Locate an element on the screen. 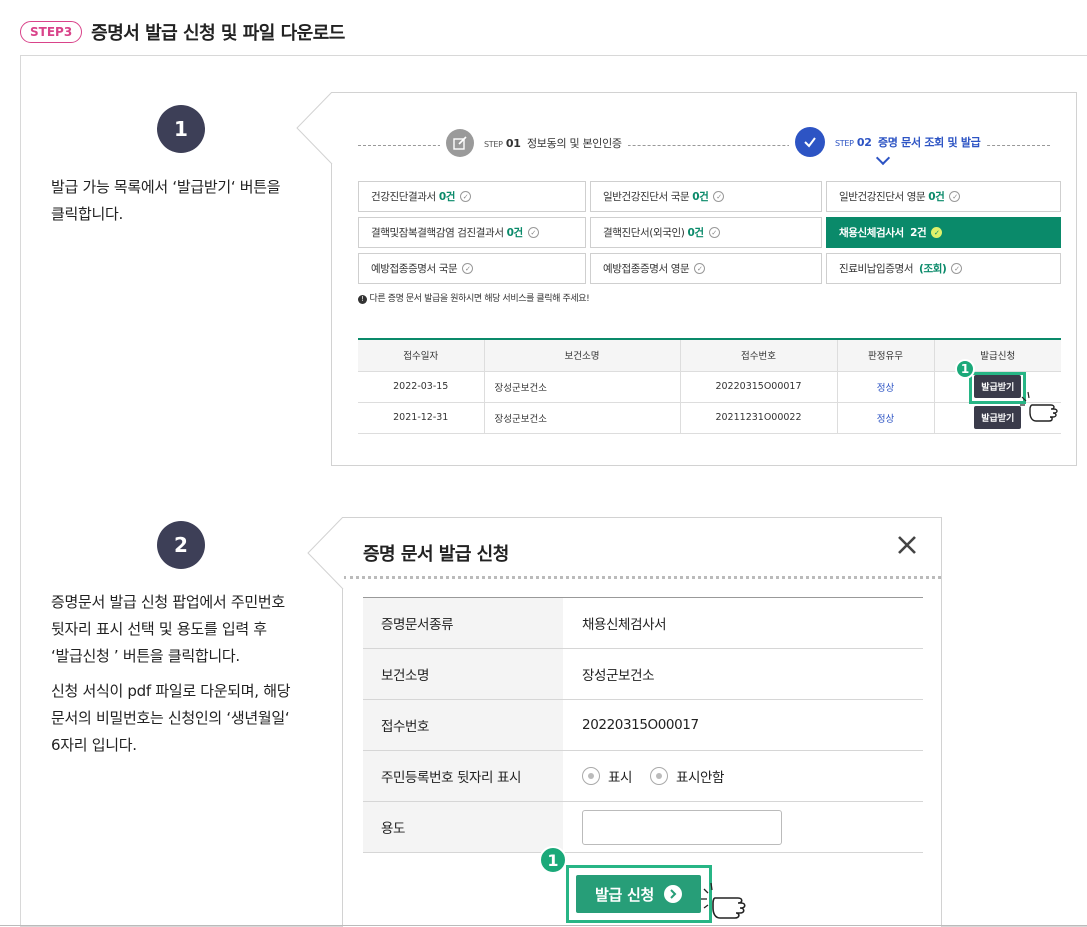 The height and width of the screenshot is (927, 1087). form-row: 용도 is located at coordinates (643, 827).